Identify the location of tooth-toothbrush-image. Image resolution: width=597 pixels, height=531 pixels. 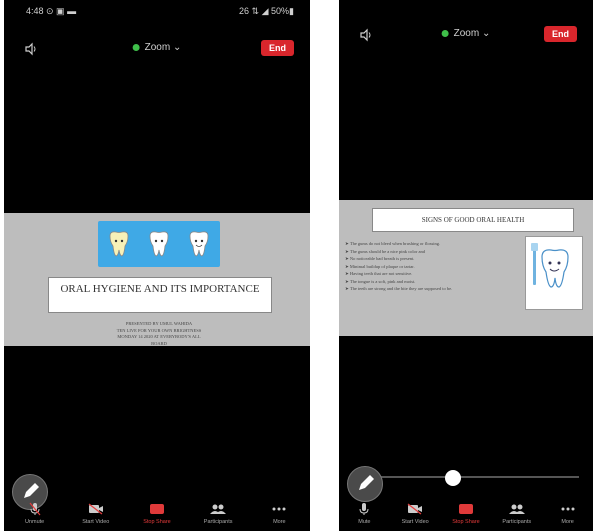
(554, 273).